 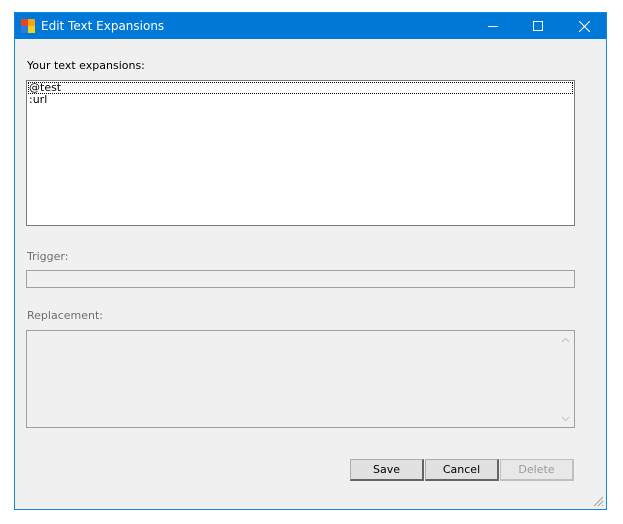 What do you see at coordinates (300, 279) in the screenshot?
I see `trigger-input` at bounding box center [300, 279].